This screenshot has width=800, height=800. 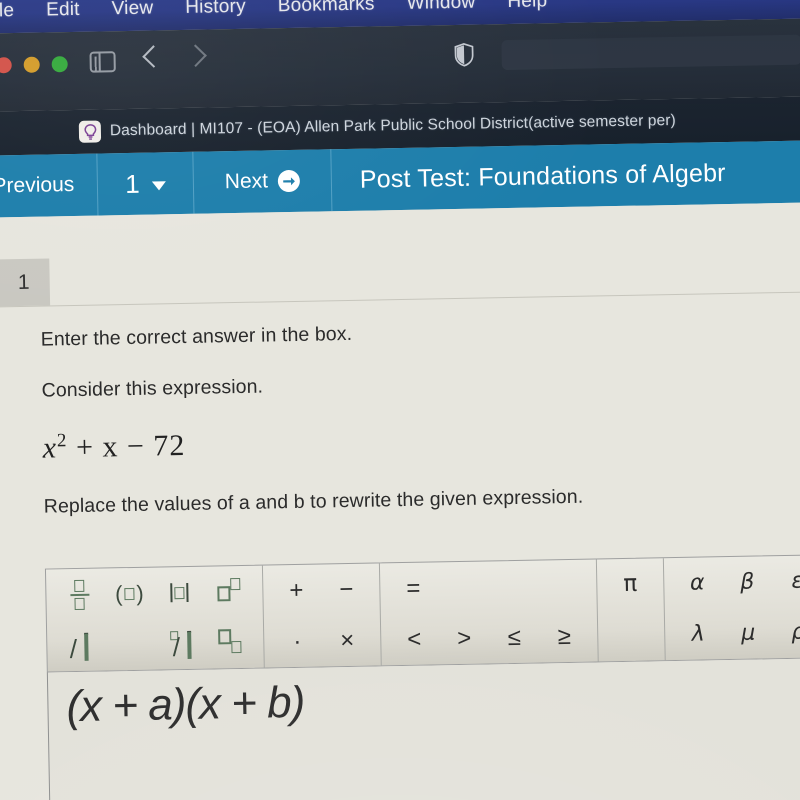 I want to click on lambda-key: λ, so click(x=698, y=634).